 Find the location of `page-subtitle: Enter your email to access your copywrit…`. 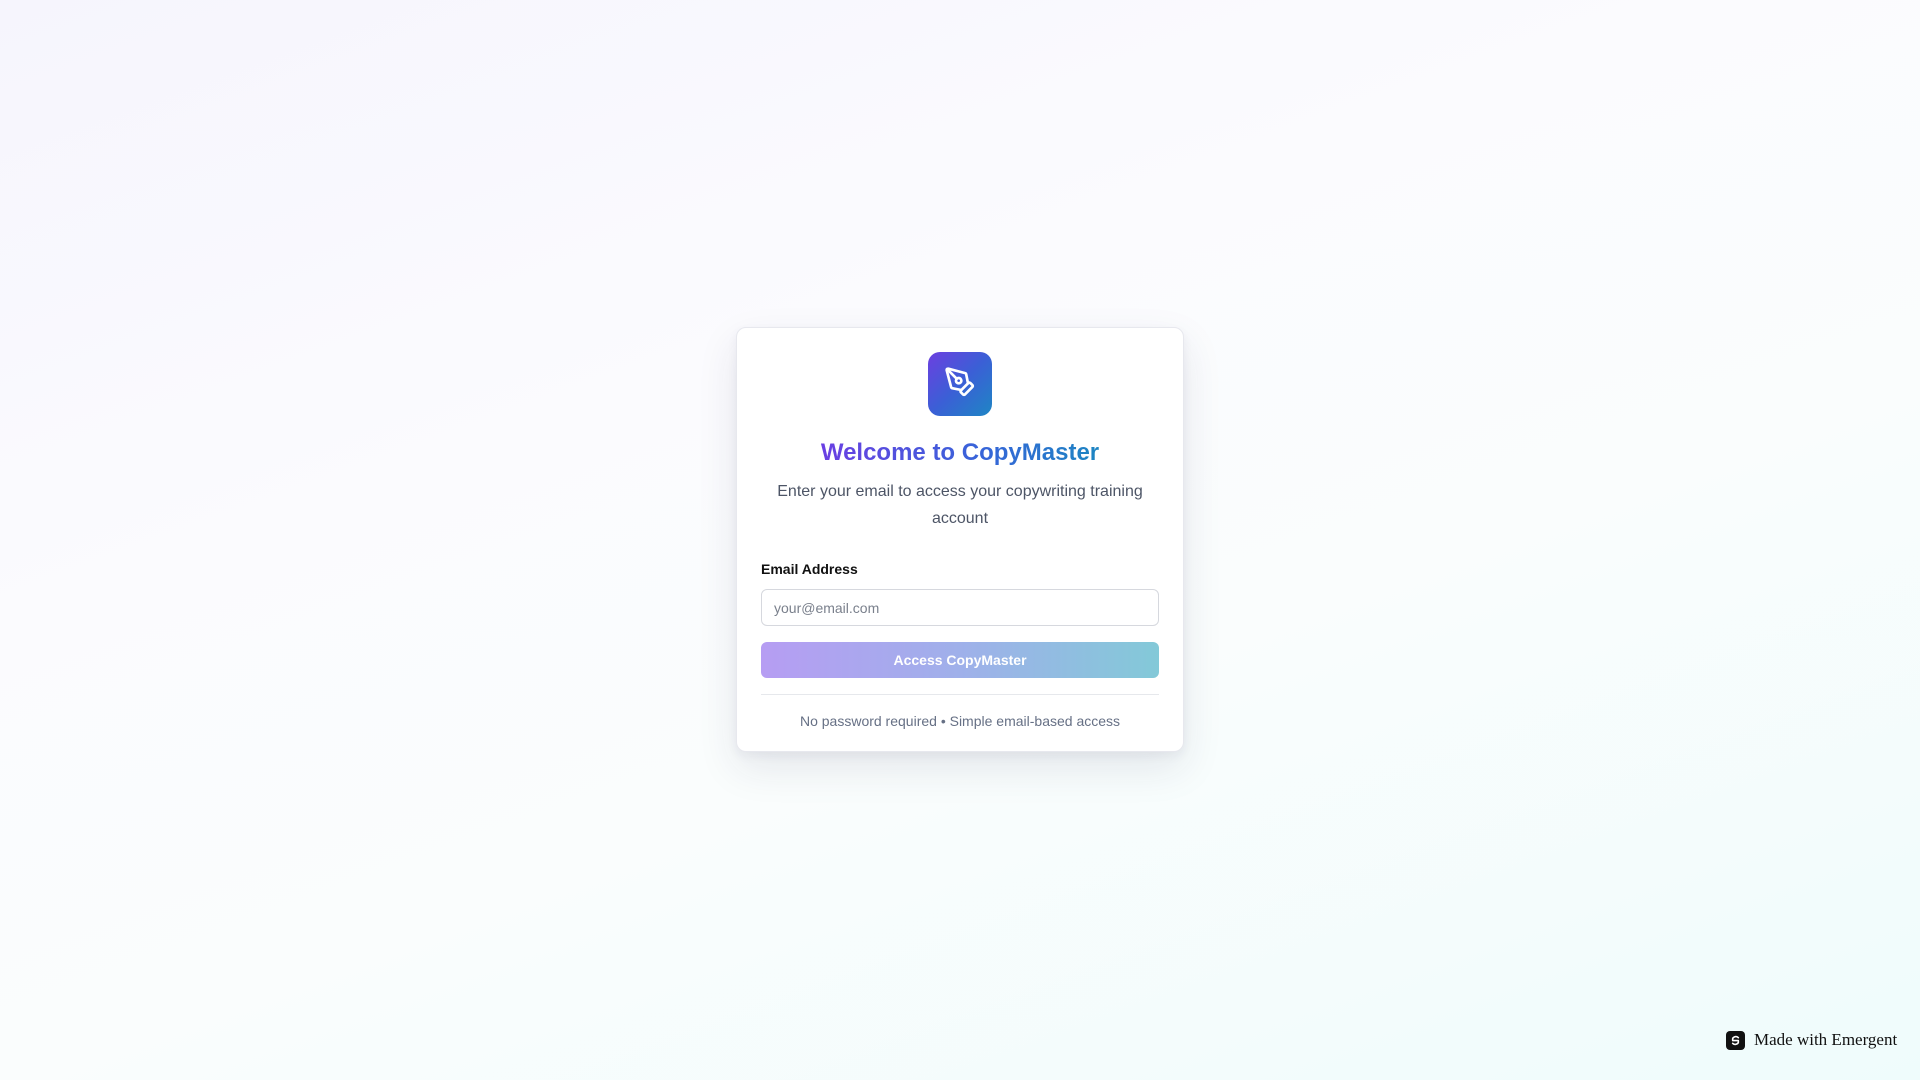

page-subtitle: Enter your email to access your copywrit… is located at coordinates (960, 505).